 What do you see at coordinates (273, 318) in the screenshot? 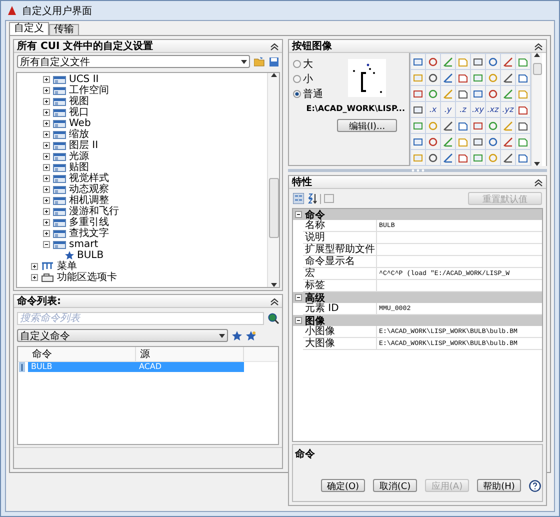
I see `search-icon` at bounding box center [273, 318].